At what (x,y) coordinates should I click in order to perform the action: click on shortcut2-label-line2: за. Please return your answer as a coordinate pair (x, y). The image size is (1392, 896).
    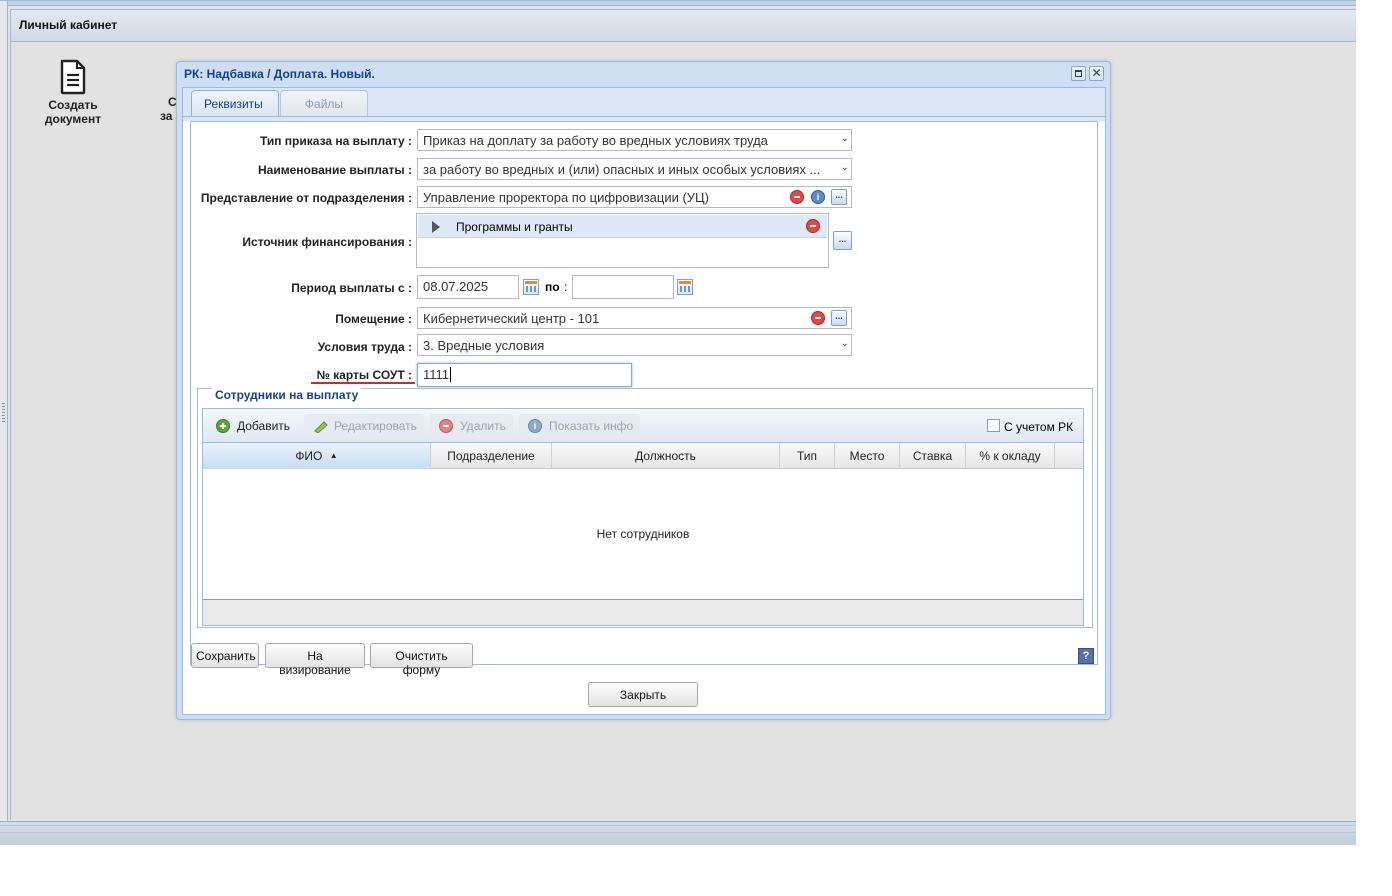
    Looking at the image, I should click on (166, 116).